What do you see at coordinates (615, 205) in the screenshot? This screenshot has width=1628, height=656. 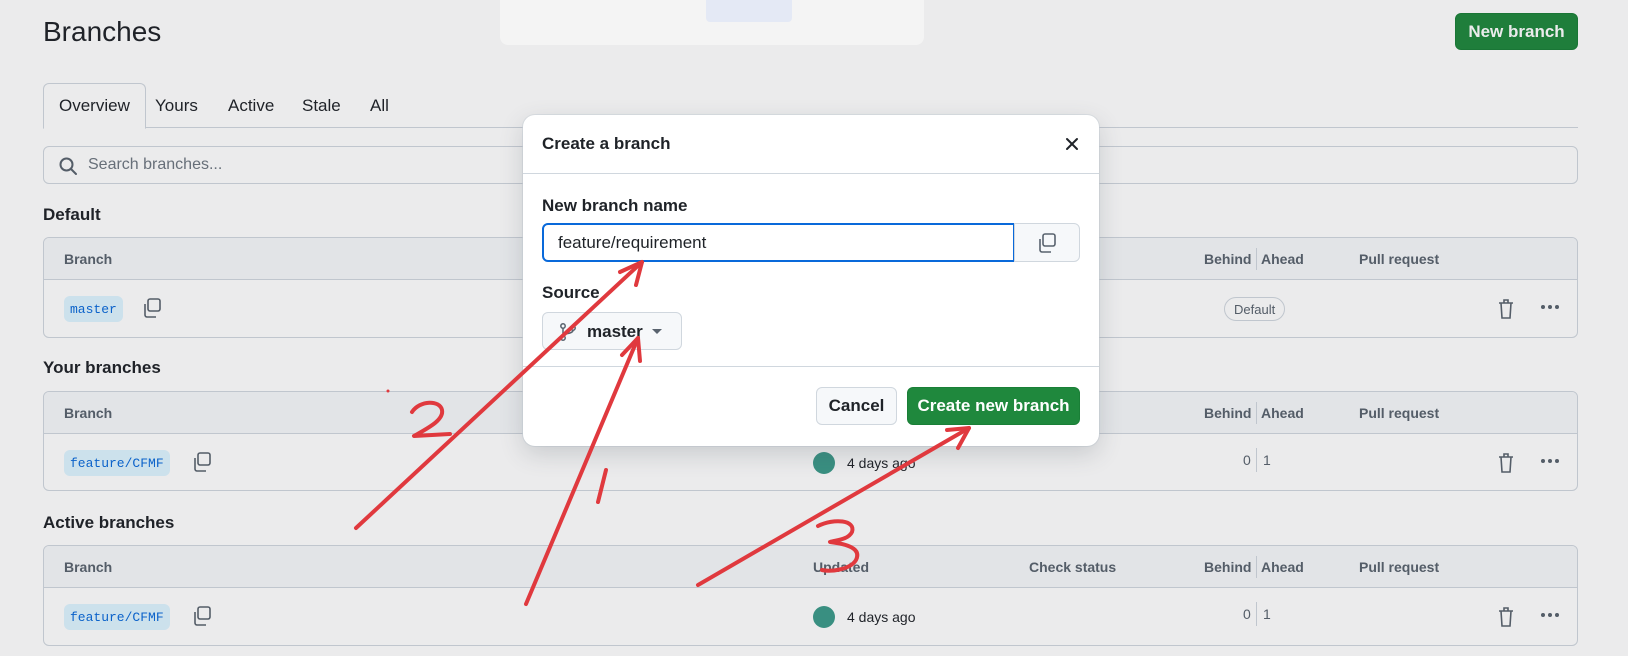 I see `branch-name-label: New branch name` at bounding box center [615, 205].